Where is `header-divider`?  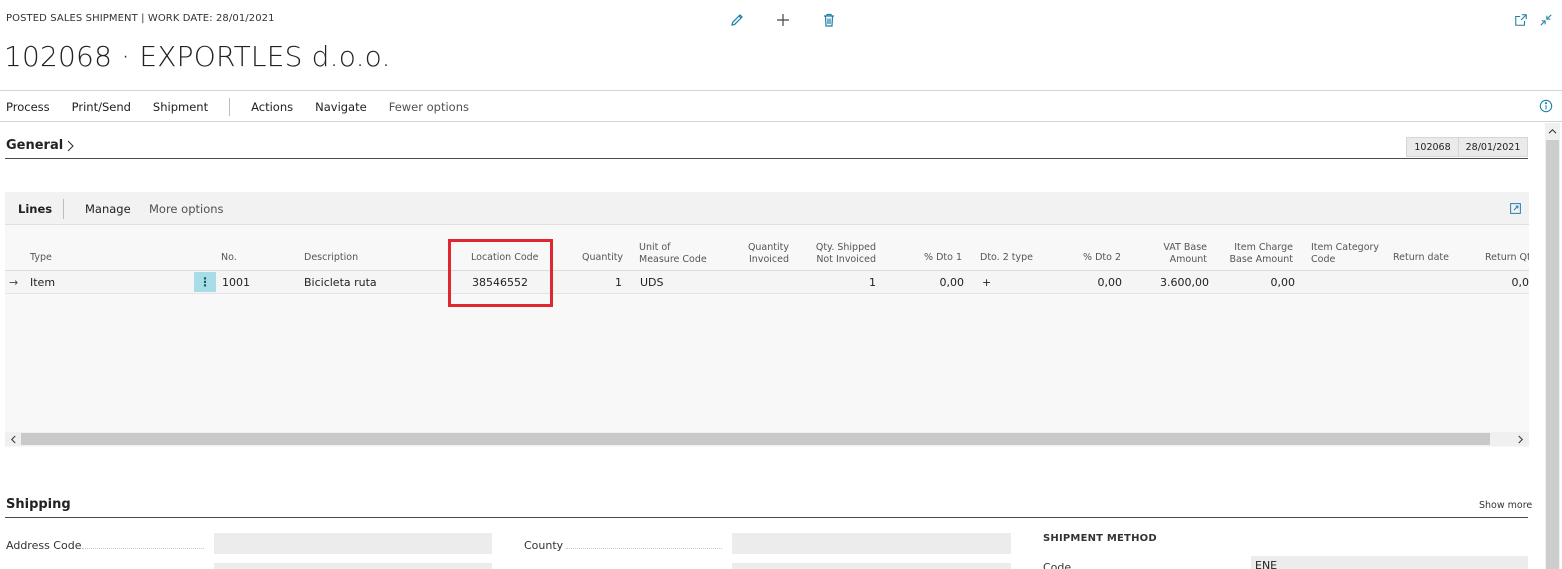
header-divider is located at coordinates (781, 90).